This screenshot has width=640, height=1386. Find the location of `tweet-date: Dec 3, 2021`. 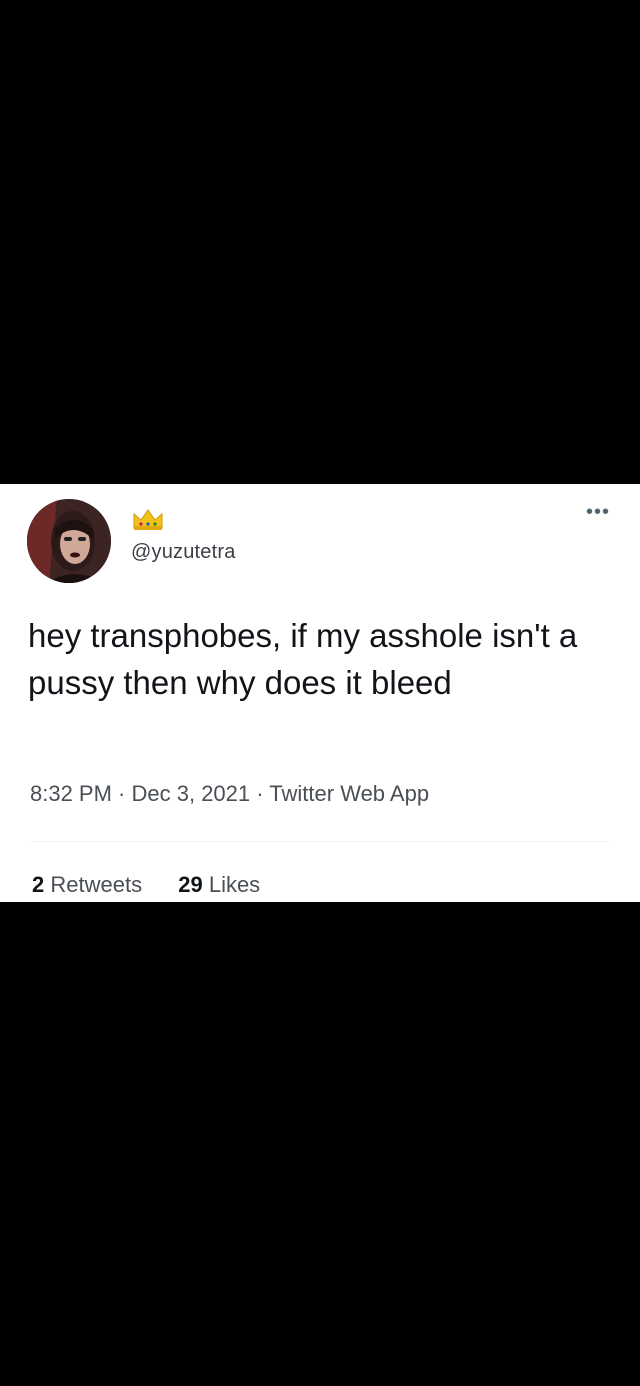

tweet-date: Dec 3, 2021 is located at coordinates (191, 793).